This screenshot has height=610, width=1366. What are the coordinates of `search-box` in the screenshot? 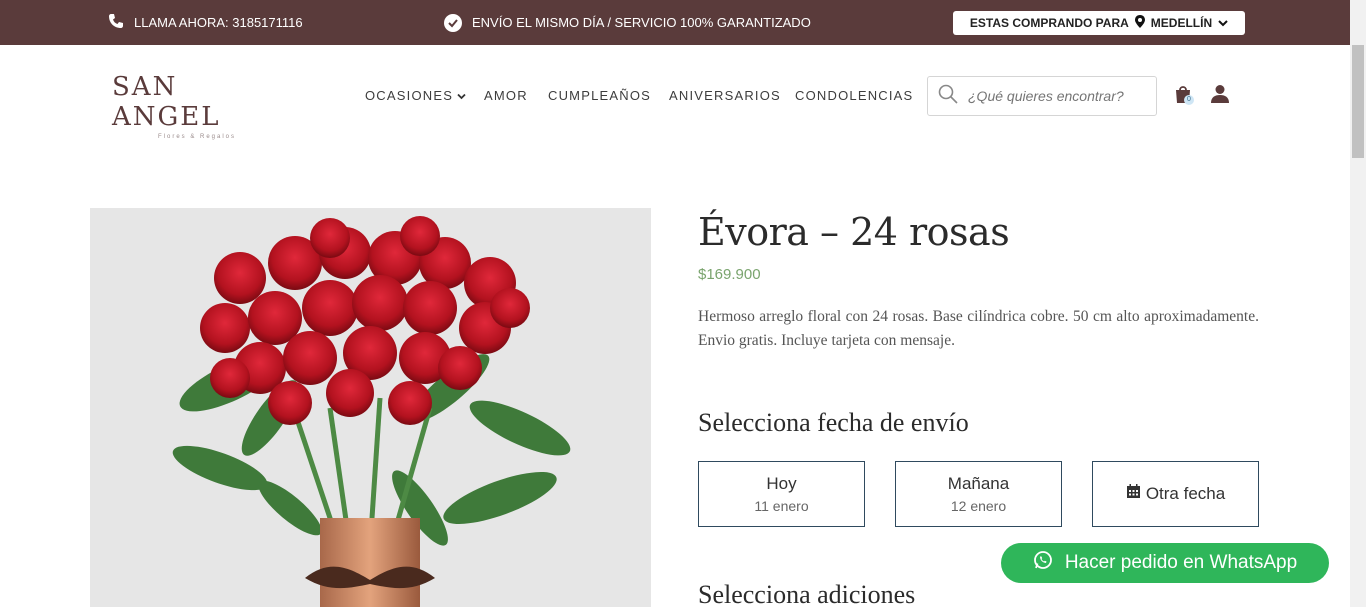 It's located at (1042, 96).